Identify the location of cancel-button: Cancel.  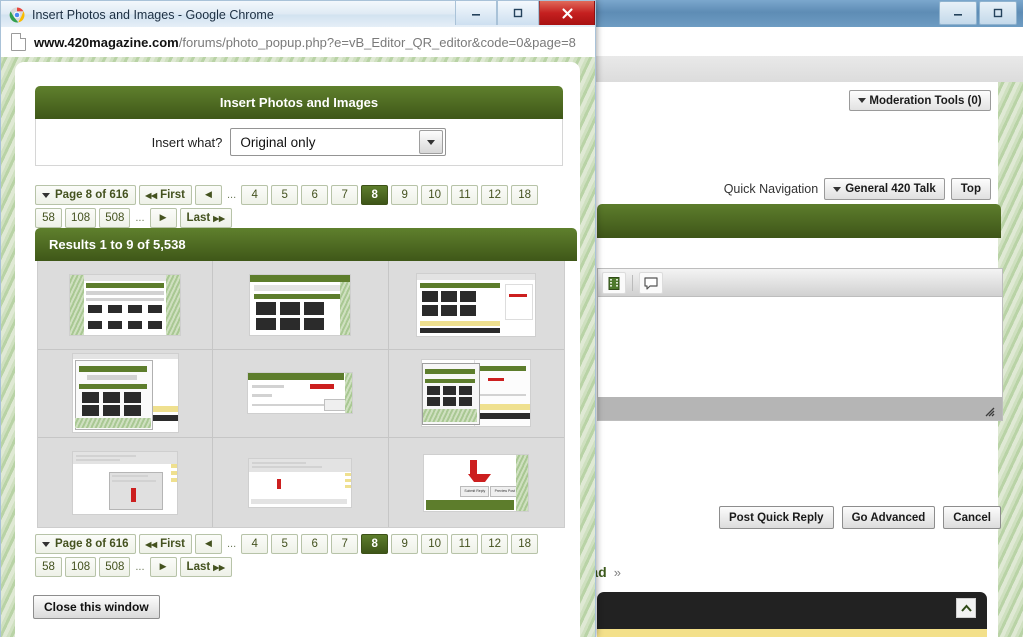
(972, 517).